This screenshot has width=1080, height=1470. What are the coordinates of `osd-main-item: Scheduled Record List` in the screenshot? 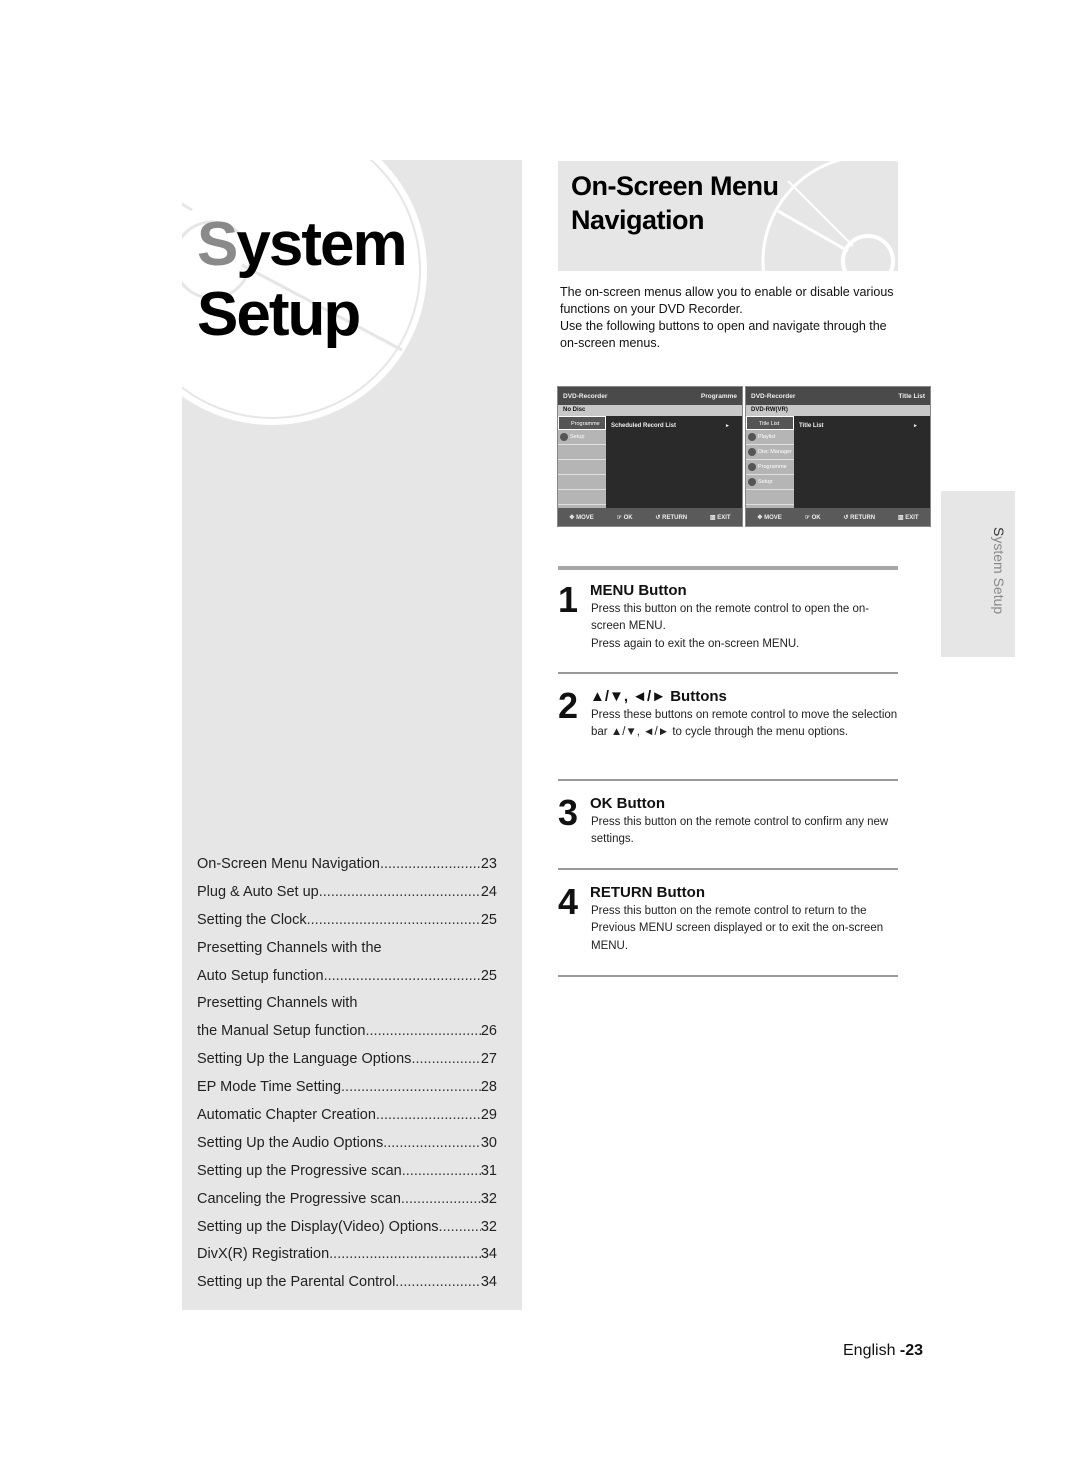 It's located at (643, 426).